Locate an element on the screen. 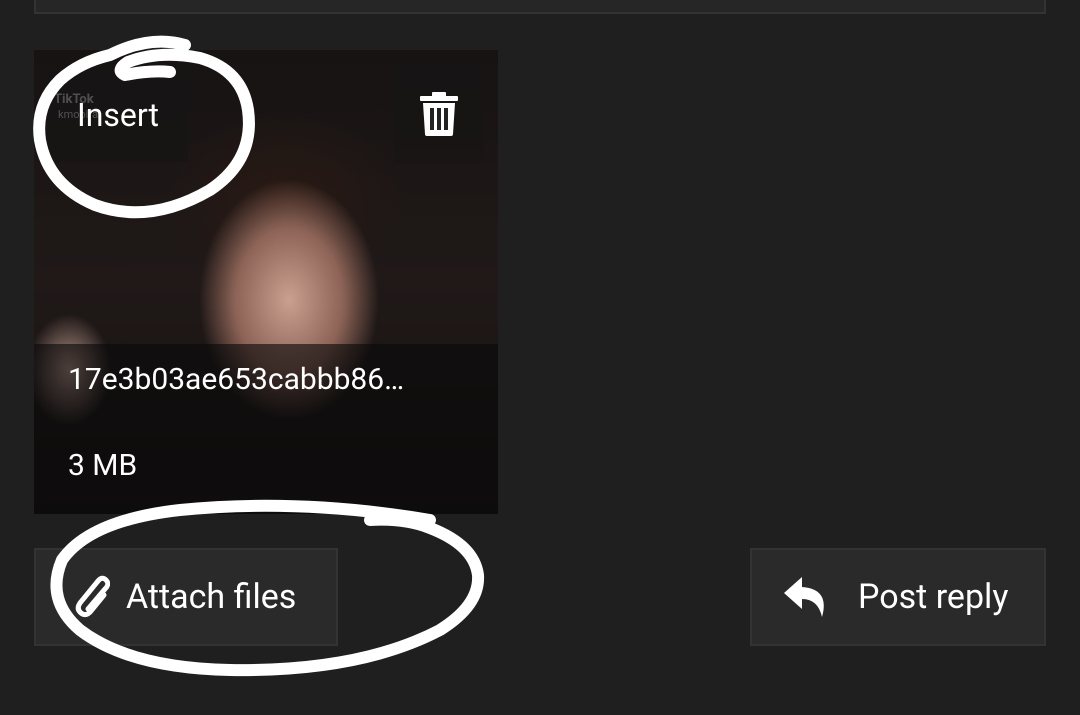 The width and height of the screenshot is (1080, 715). delete-button is located at coordinates (439, 114).